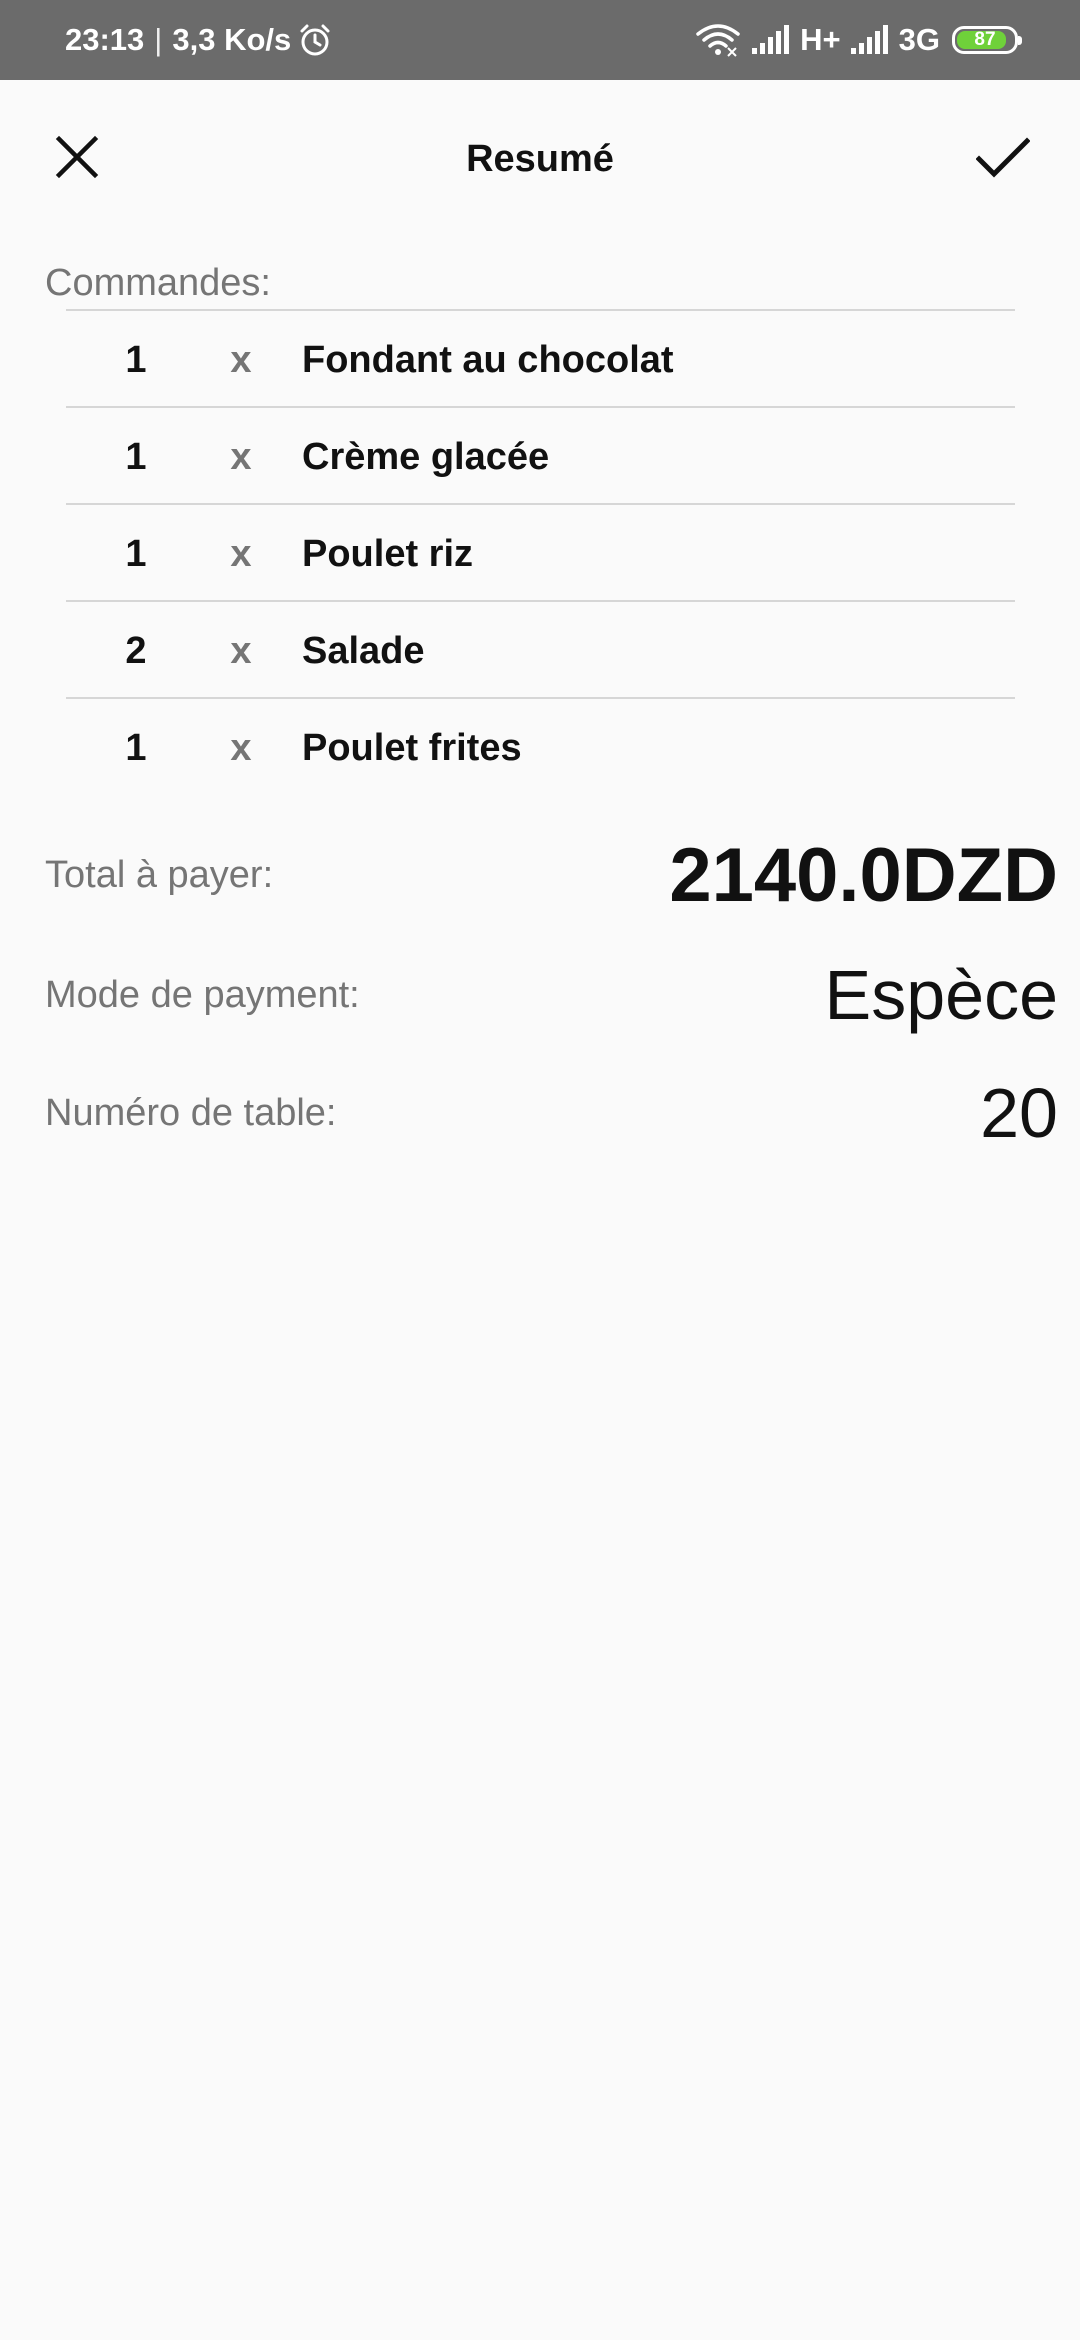  I want to click on payment-row: Mode de payment: Espèce, so click(551, 995).